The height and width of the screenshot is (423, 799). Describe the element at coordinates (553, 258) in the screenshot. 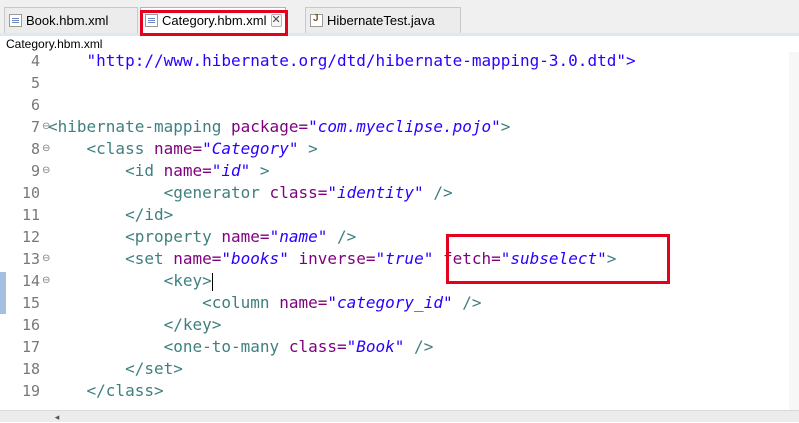

I see `attribute-value: "subselect"` at that location.